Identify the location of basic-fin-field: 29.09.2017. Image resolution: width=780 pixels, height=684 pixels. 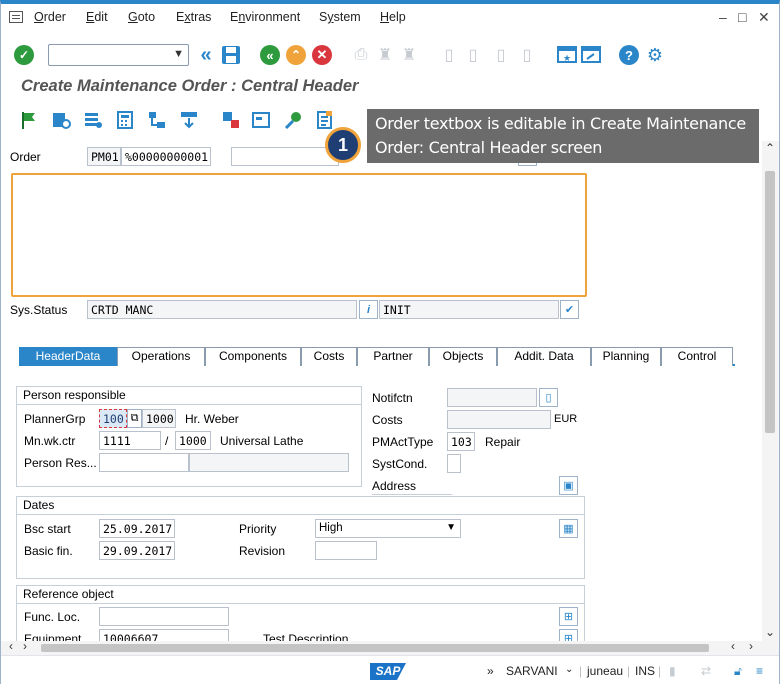
(137, 550).